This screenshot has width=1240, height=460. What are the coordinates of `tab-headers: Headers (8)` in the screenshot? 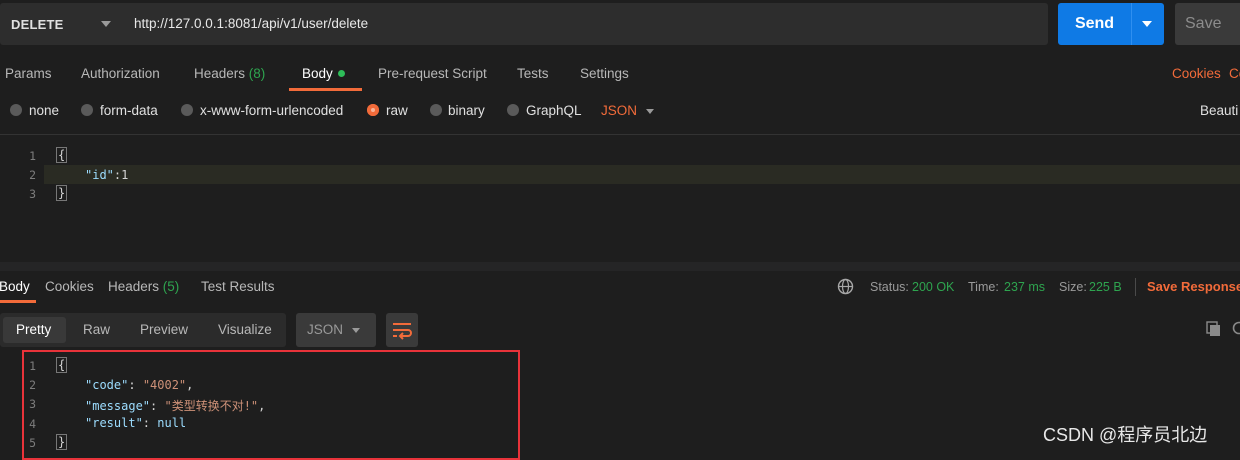 It's located at (229, 74).